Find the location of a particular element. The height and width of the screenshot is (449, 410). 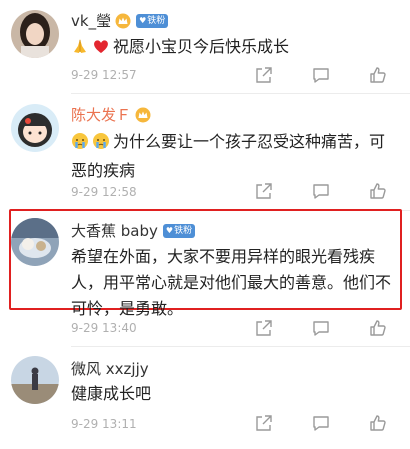

folded-hands-icon is located at coordinates (80, 50).